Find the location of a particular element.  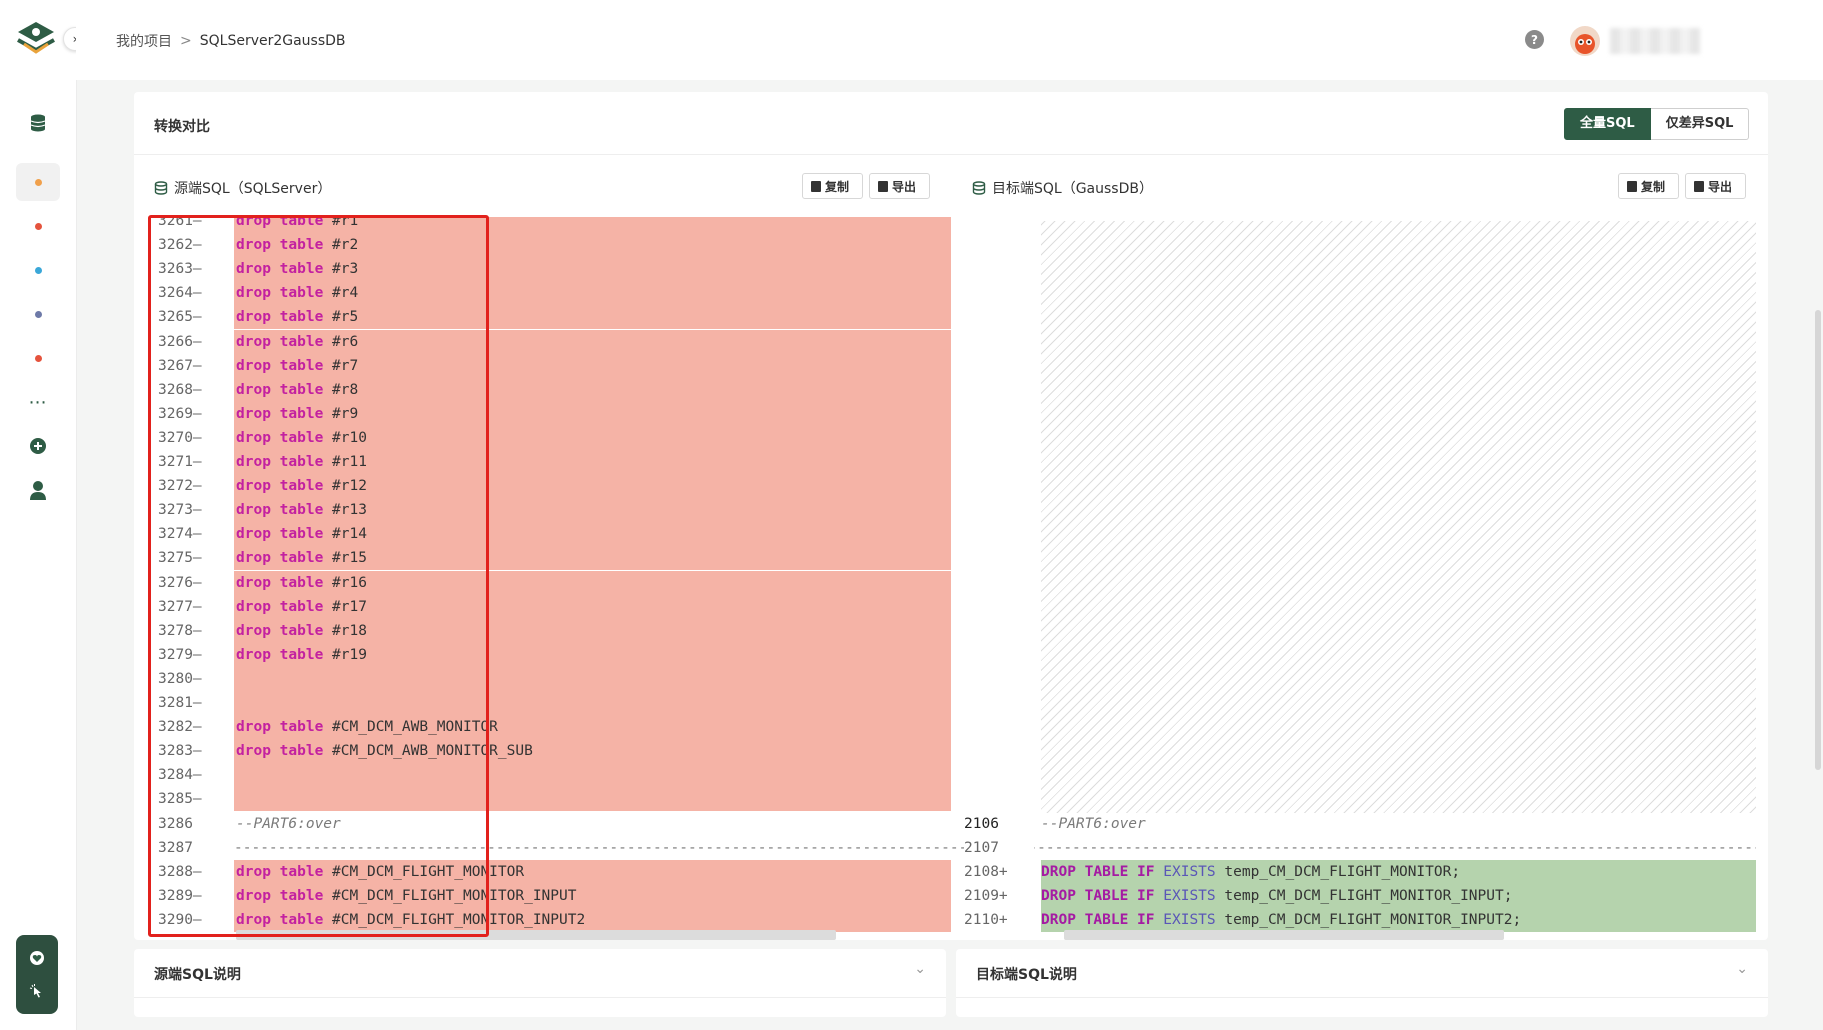

line-number: 3272— is located at coordinates (180, 486).